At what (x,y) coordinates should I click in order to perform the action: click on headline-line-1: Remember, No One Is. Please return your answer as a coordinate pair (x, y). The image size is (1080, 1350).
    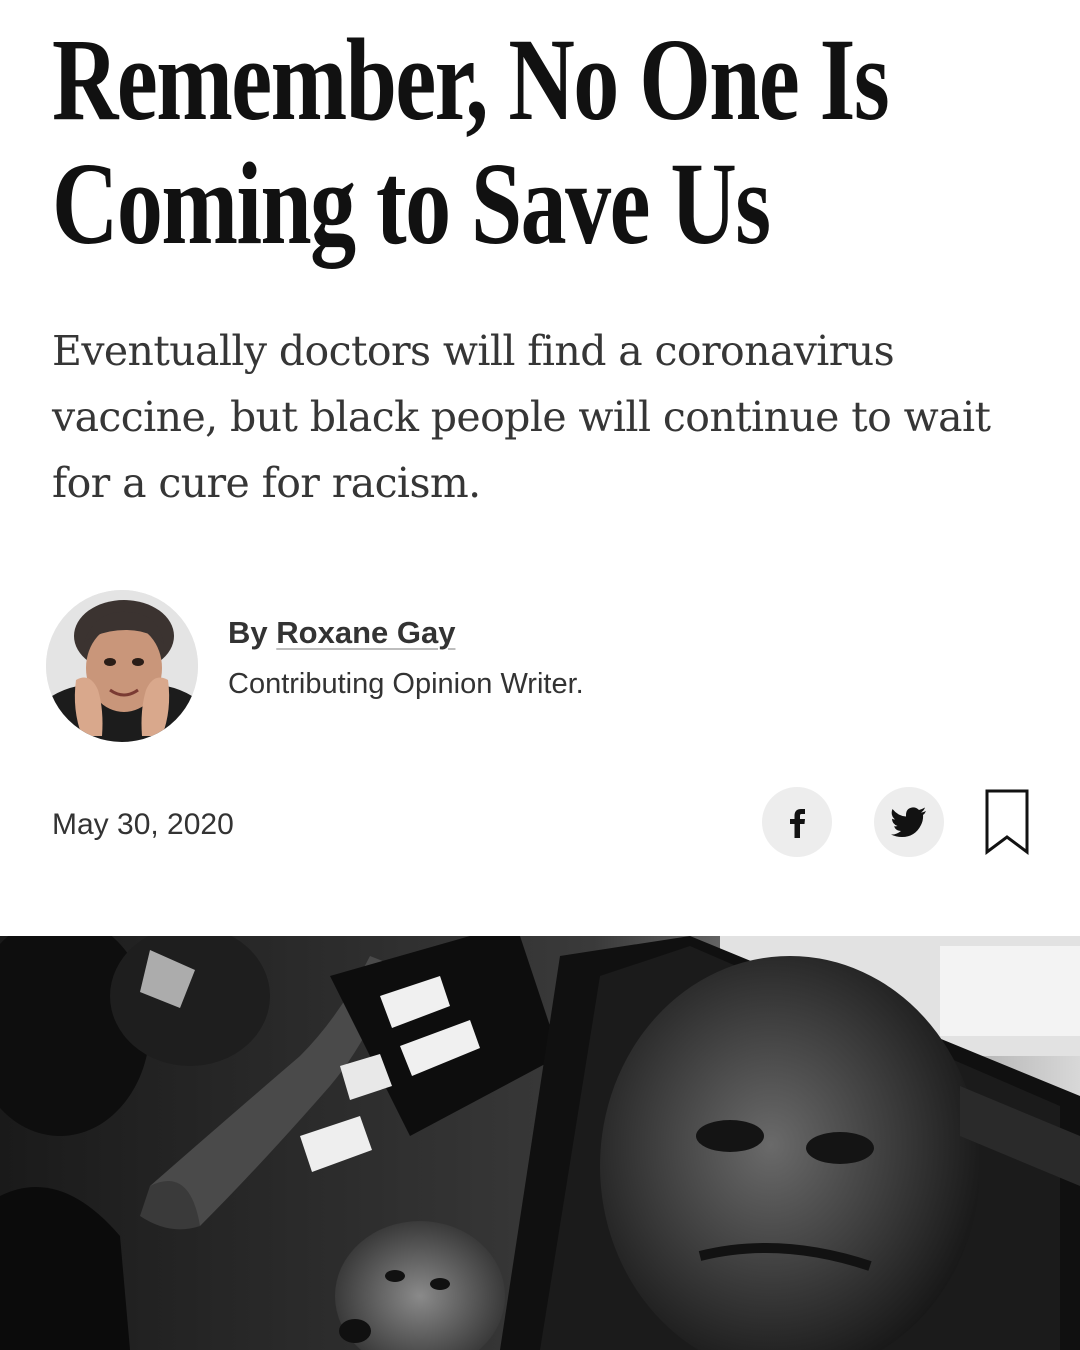
    Looking at the image, I should click on (471, 79).